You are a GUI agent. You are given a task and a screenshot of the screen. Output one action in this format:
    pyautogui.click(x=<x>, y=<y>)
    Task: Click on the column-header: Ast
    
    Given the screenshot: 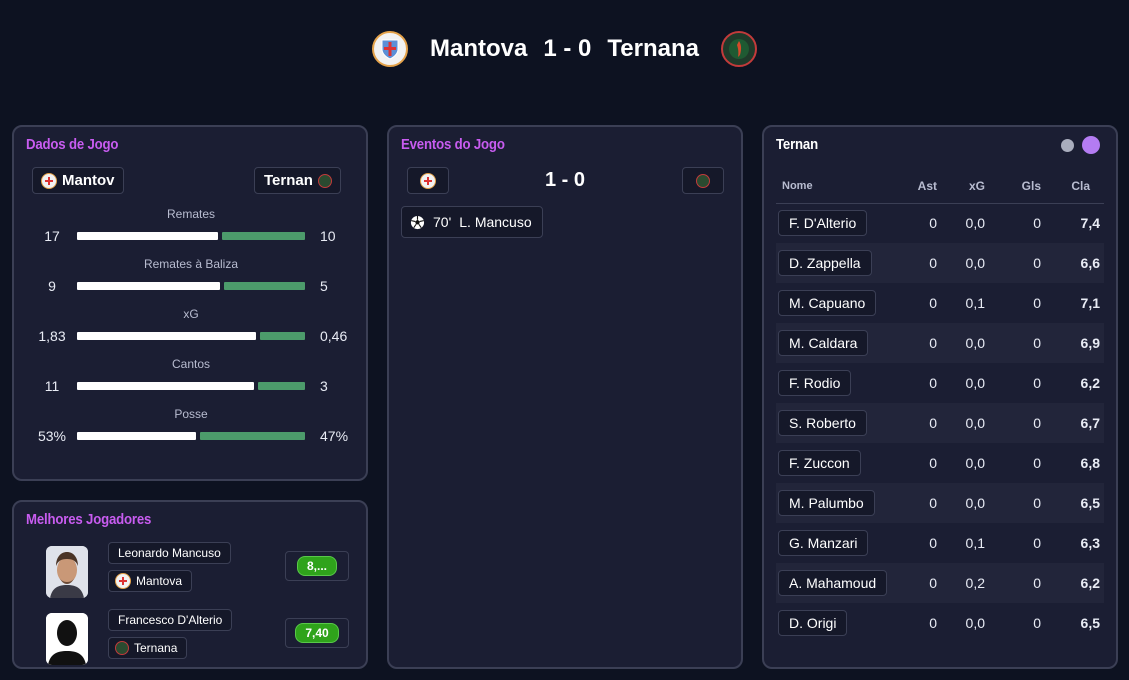 What is the action you would take?
    pyautogui.click(x=918, y=186)
    